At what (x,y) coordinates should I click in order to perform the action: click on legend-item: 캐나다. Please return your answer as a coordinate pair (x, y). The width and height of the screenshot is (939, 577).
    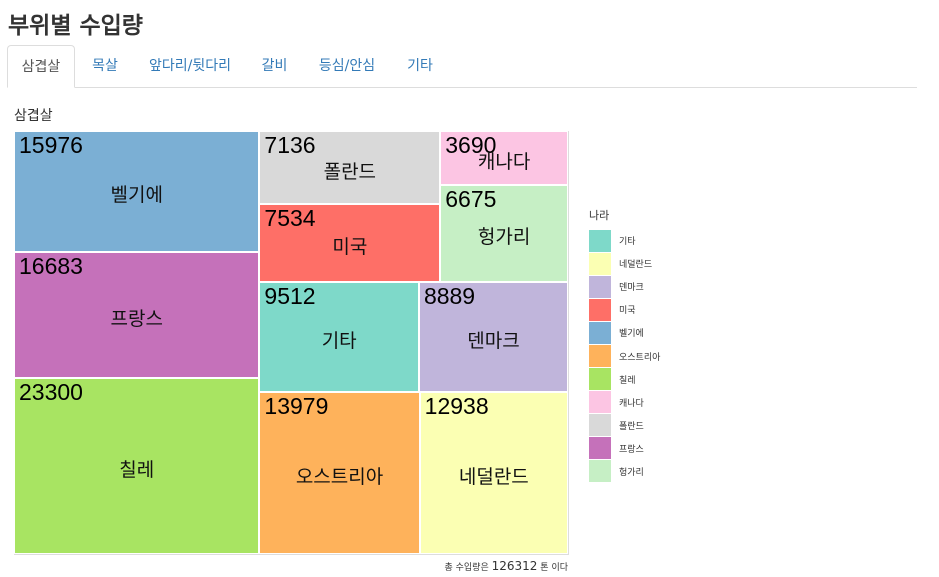
    Looking at the image, I should click on (624, 402).